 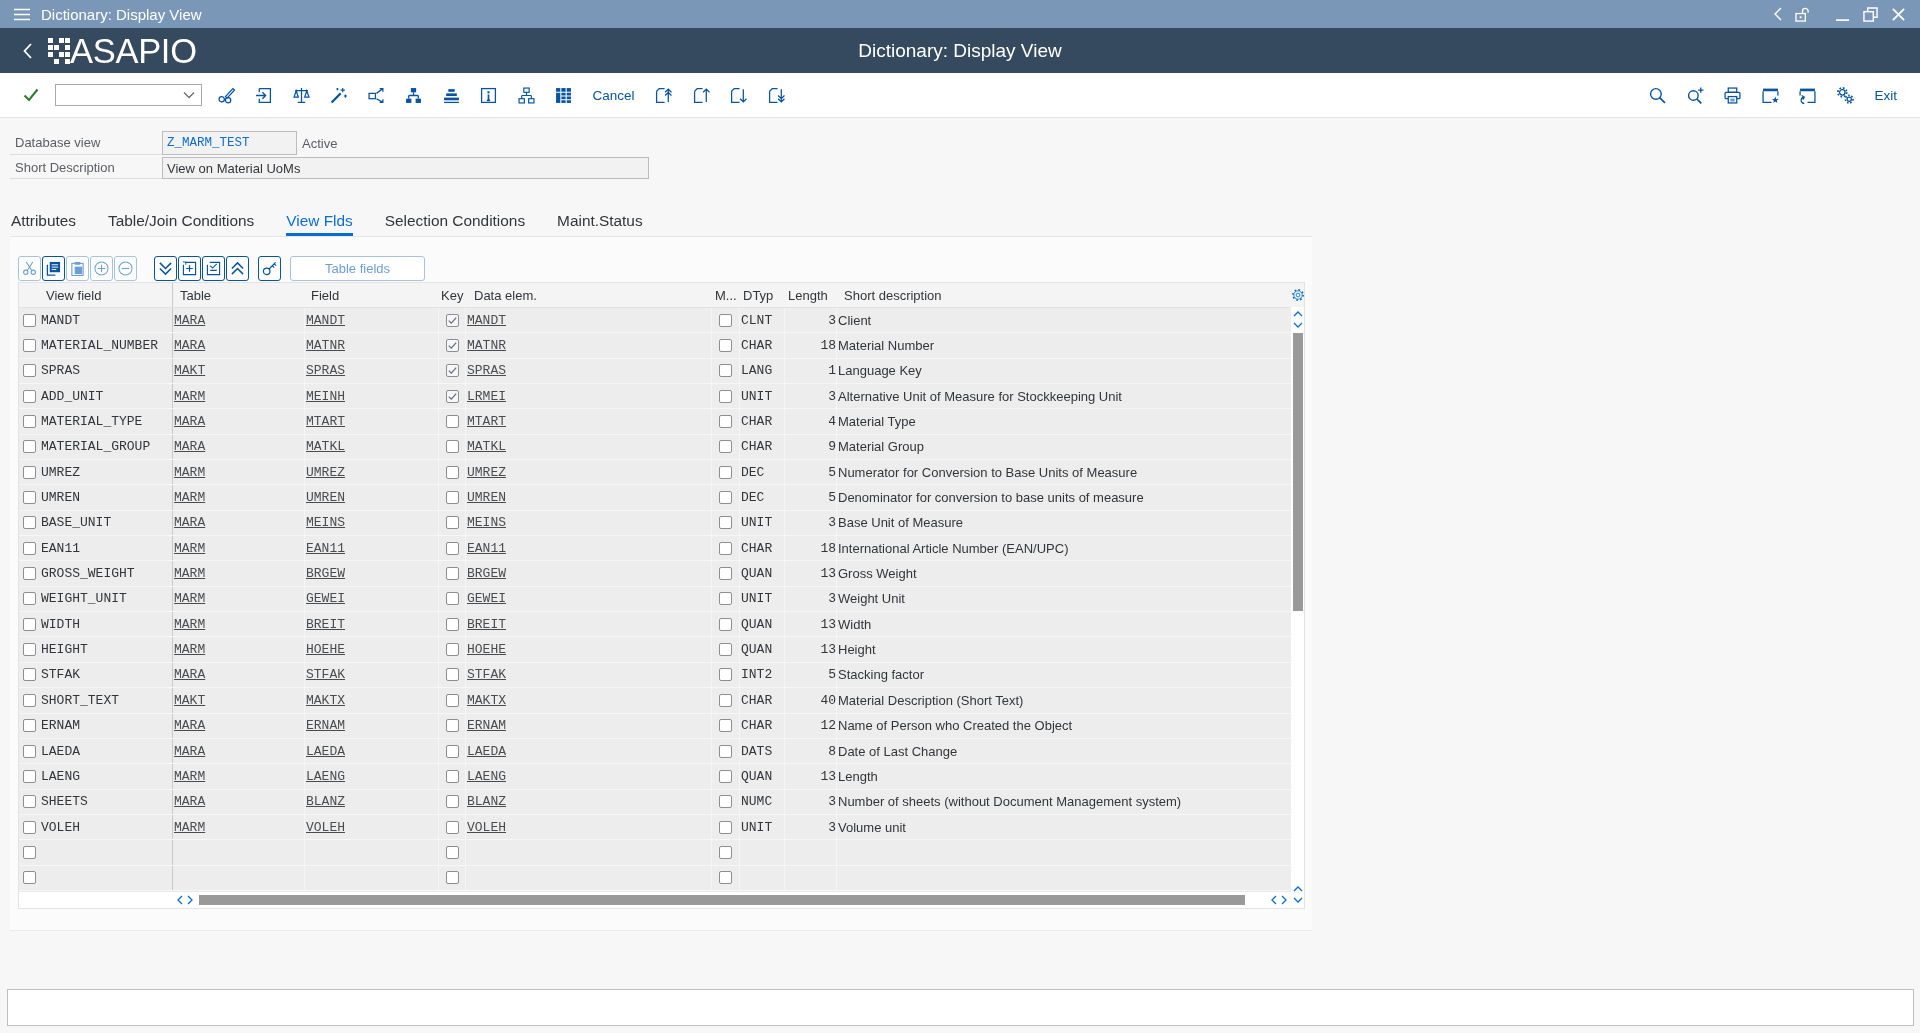 What do you see at coordinates (739, 95) in the screenshot?
I see `page-down-icon` at bounding box center [739, 95].